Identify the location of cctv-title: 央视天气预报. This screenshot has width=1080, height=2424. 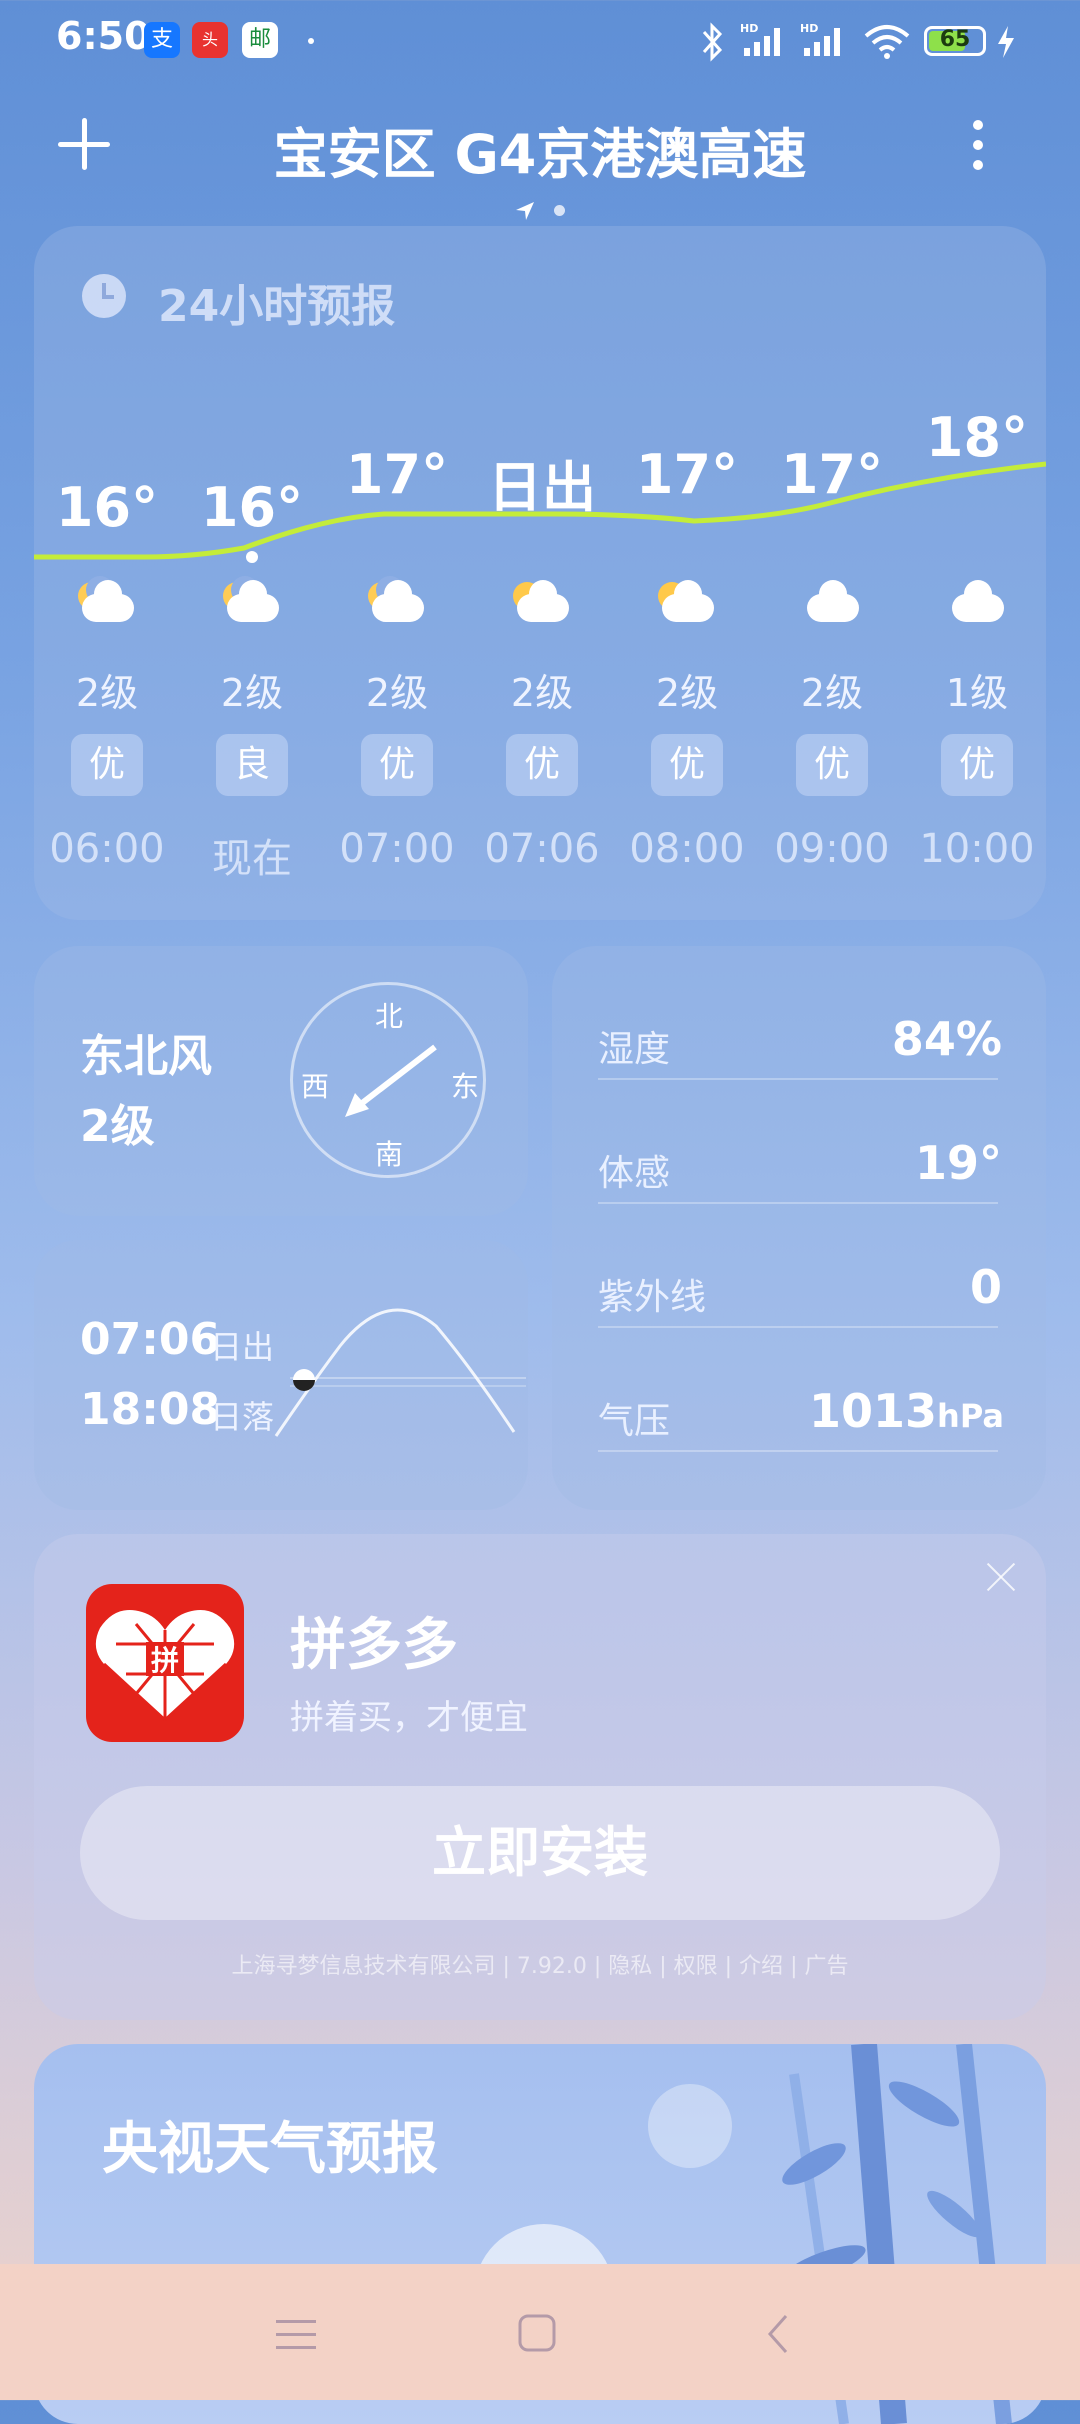
(270, 2149).